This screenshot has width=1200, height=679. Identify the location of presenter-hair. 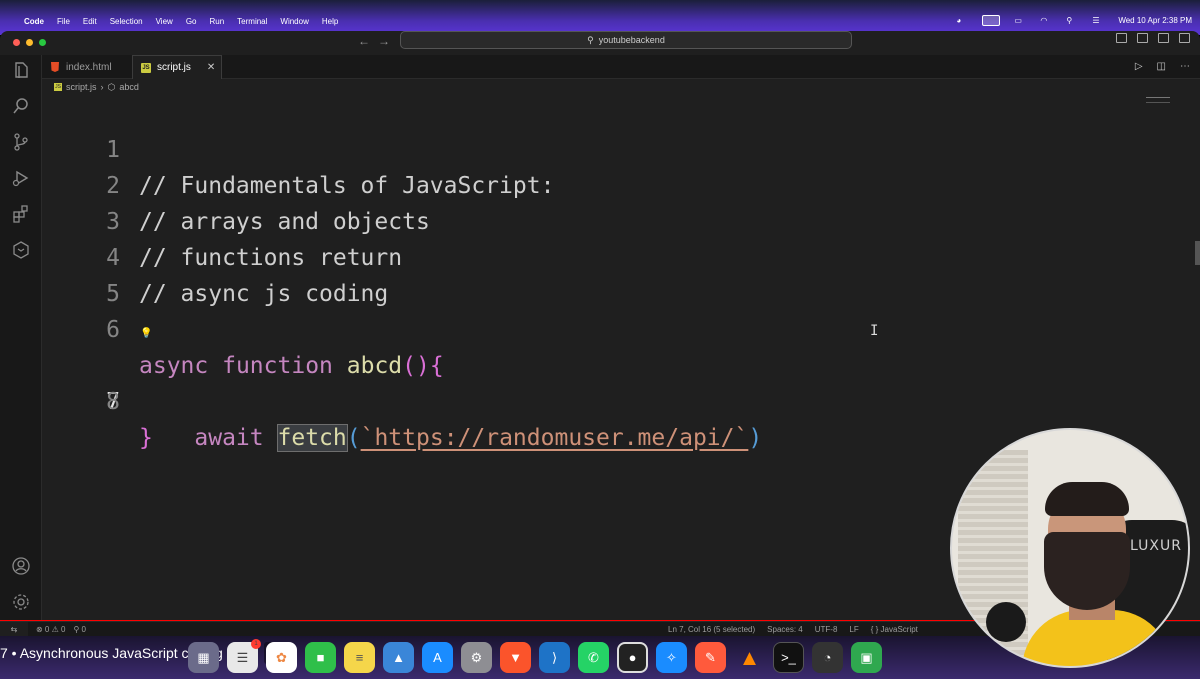
(1087, 499).